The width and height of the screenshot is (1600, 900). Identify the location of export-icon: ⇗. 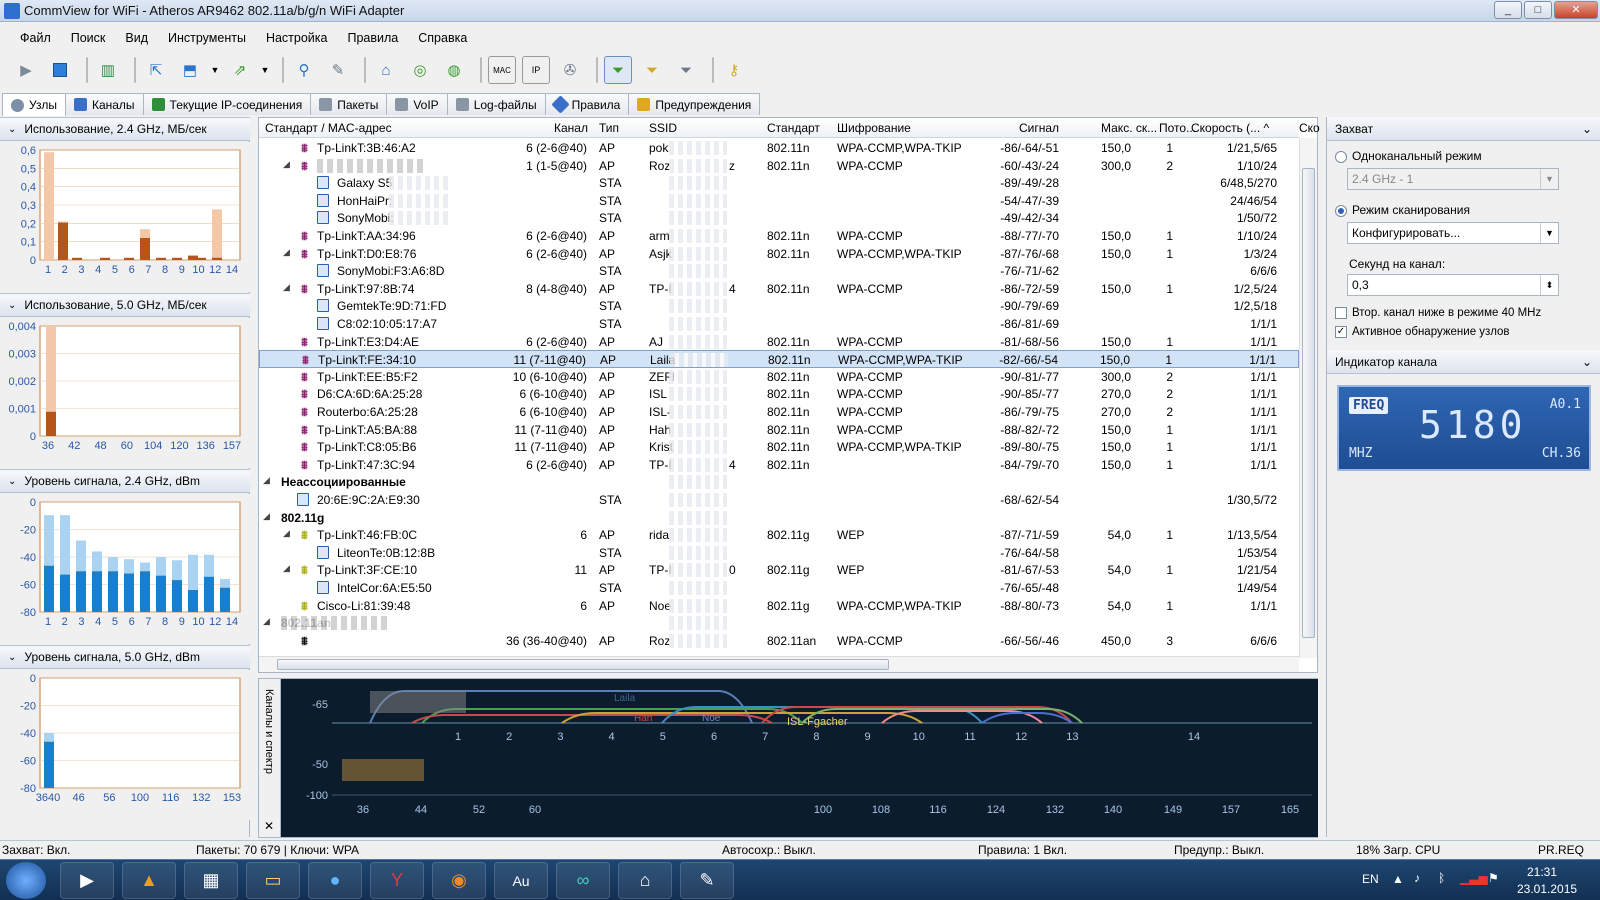
(240, 70).